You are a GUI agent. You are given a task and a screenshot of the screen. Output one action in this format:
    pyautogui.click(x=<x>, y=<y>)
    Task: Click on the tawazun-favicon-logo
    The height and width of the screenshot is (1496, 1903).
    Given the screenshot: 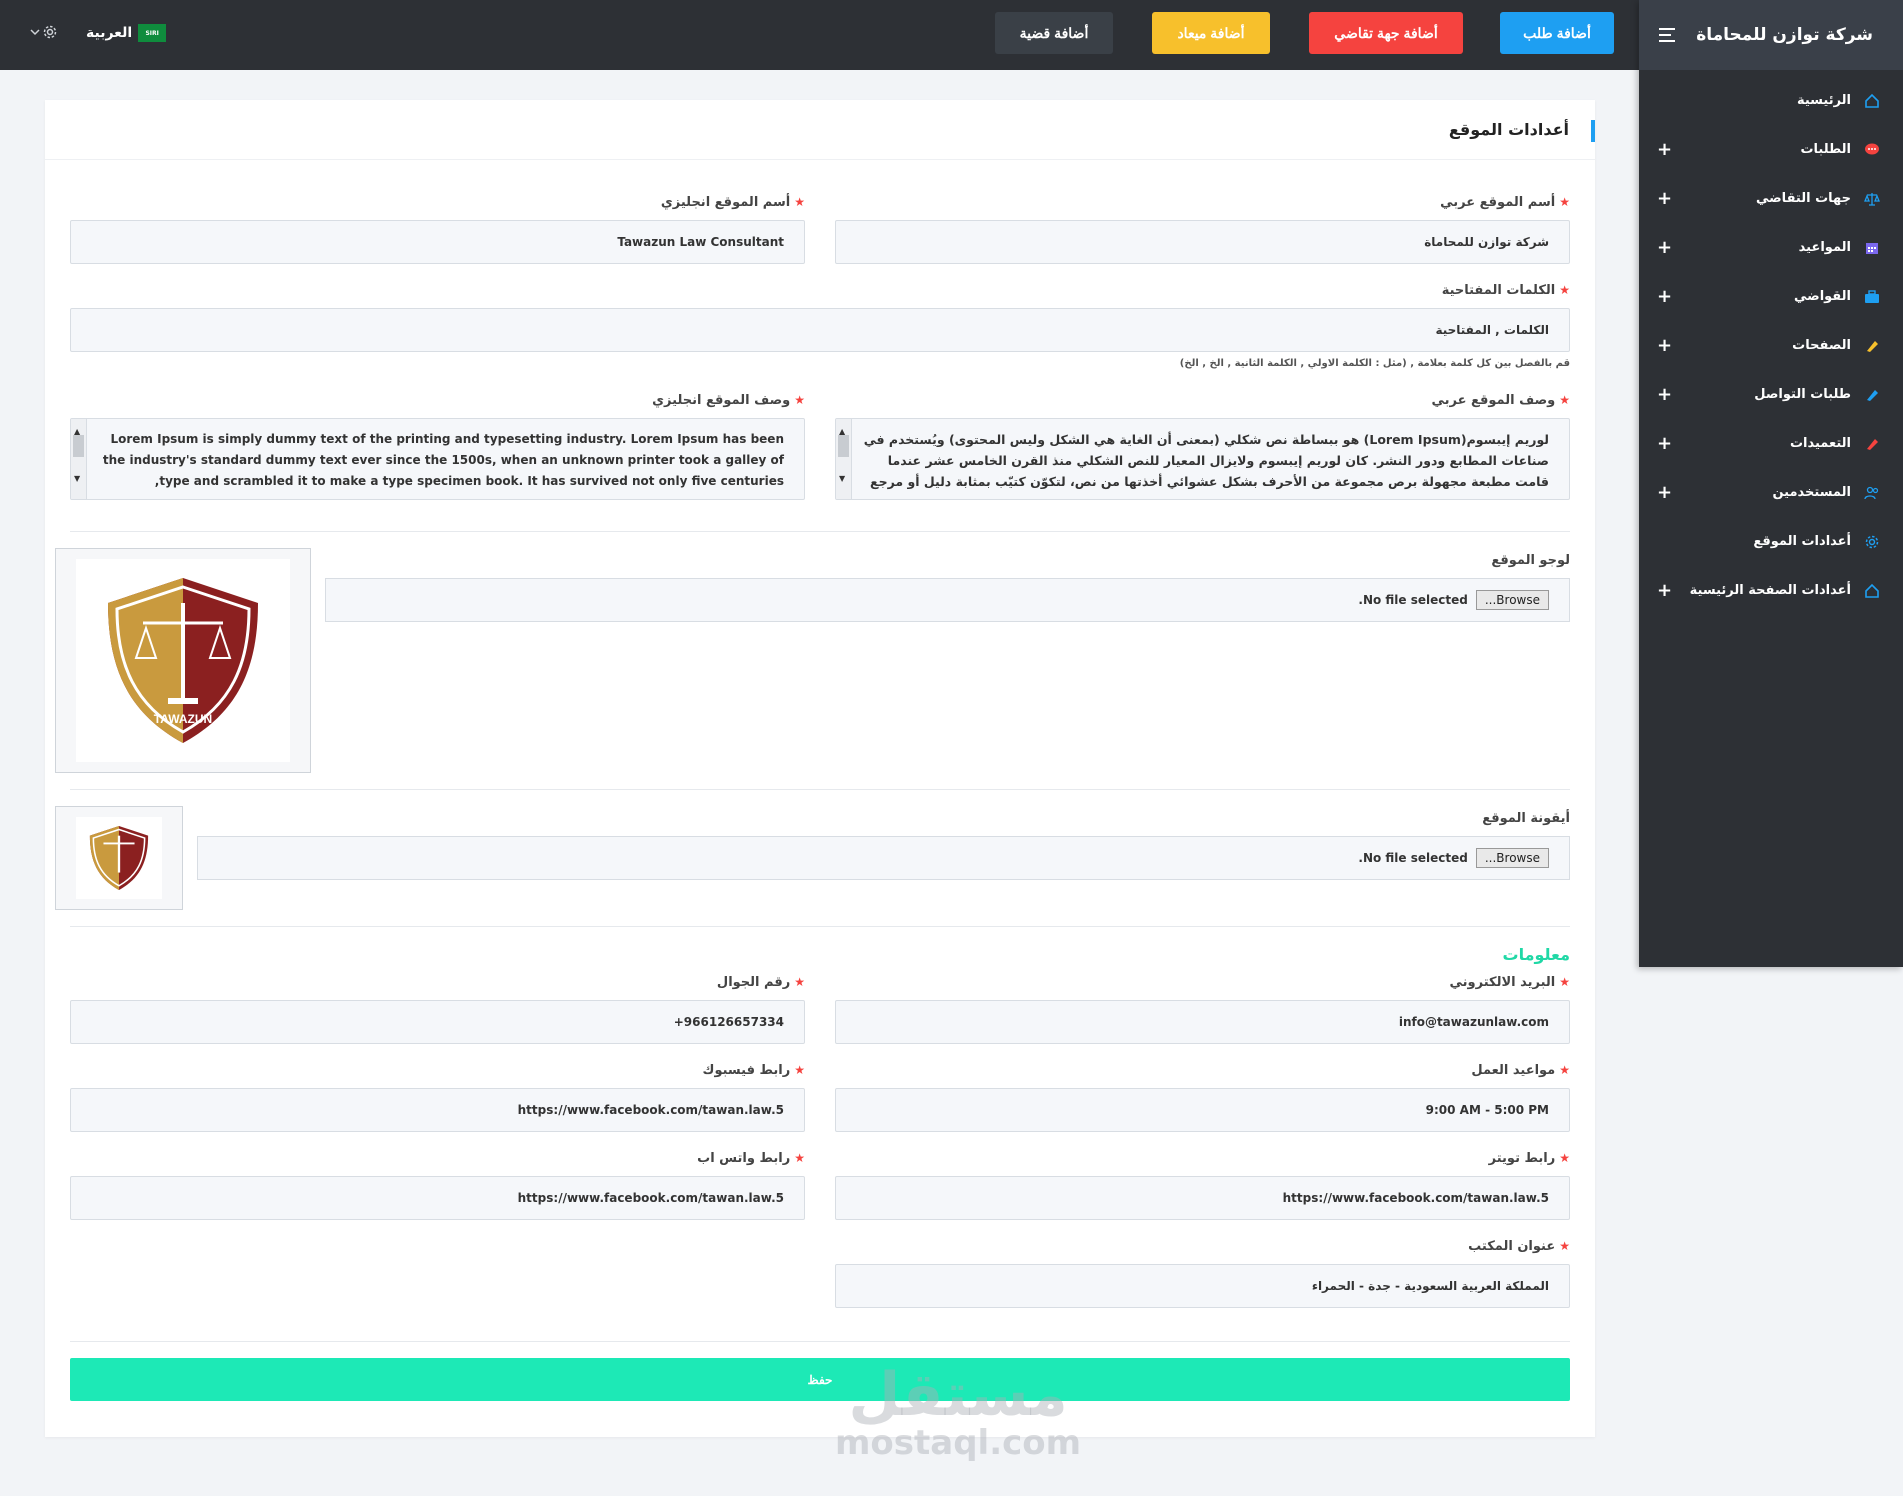 What is the action you would take?
    pyautogui.click(x=119, y=858)
    